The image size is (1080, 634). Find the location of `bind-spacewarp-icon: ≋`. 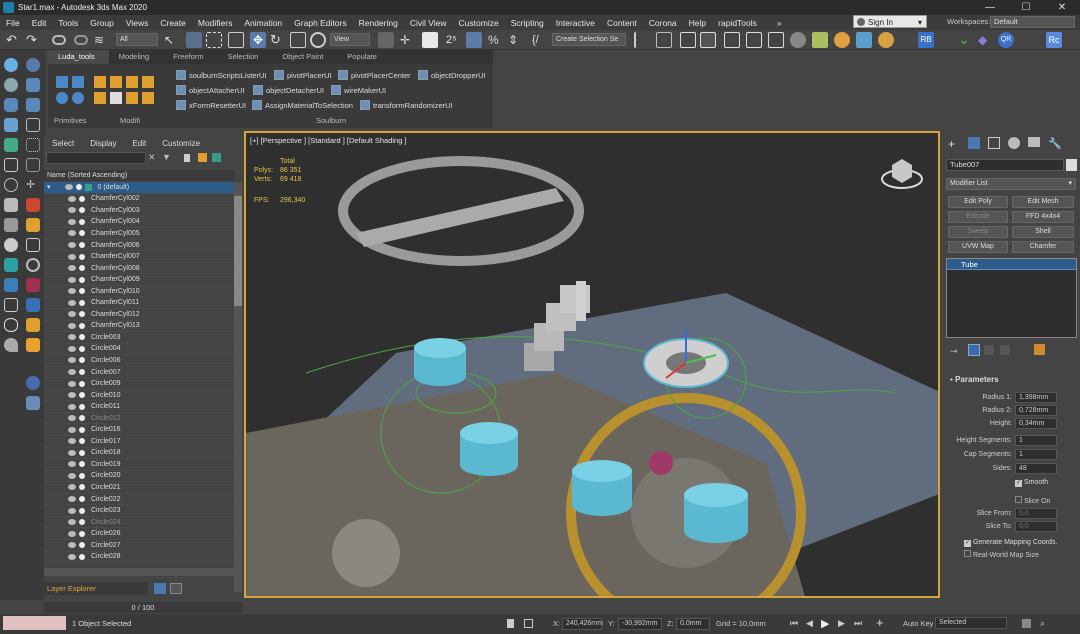

bind-spacewarp-icon: ≋ is located at coordinates (102, 40).